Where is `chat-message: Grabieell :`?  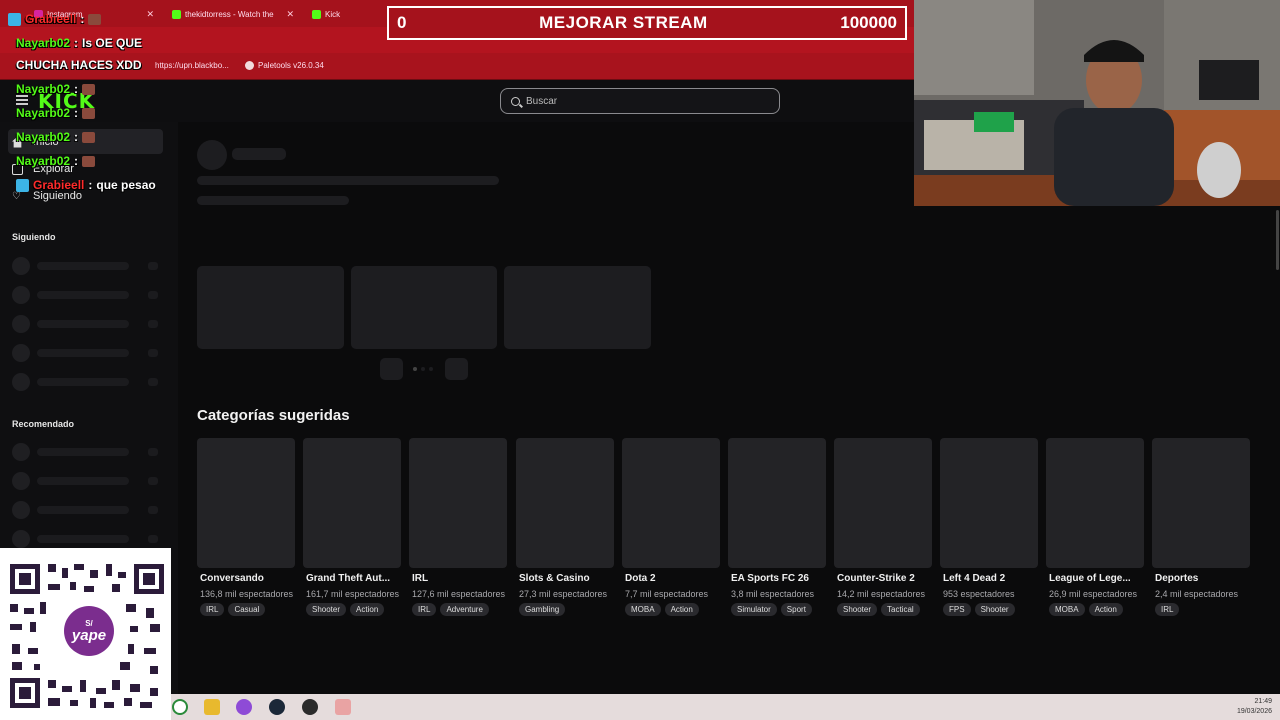 chat-message: Grabieell : is located at coordinates (55, 19).